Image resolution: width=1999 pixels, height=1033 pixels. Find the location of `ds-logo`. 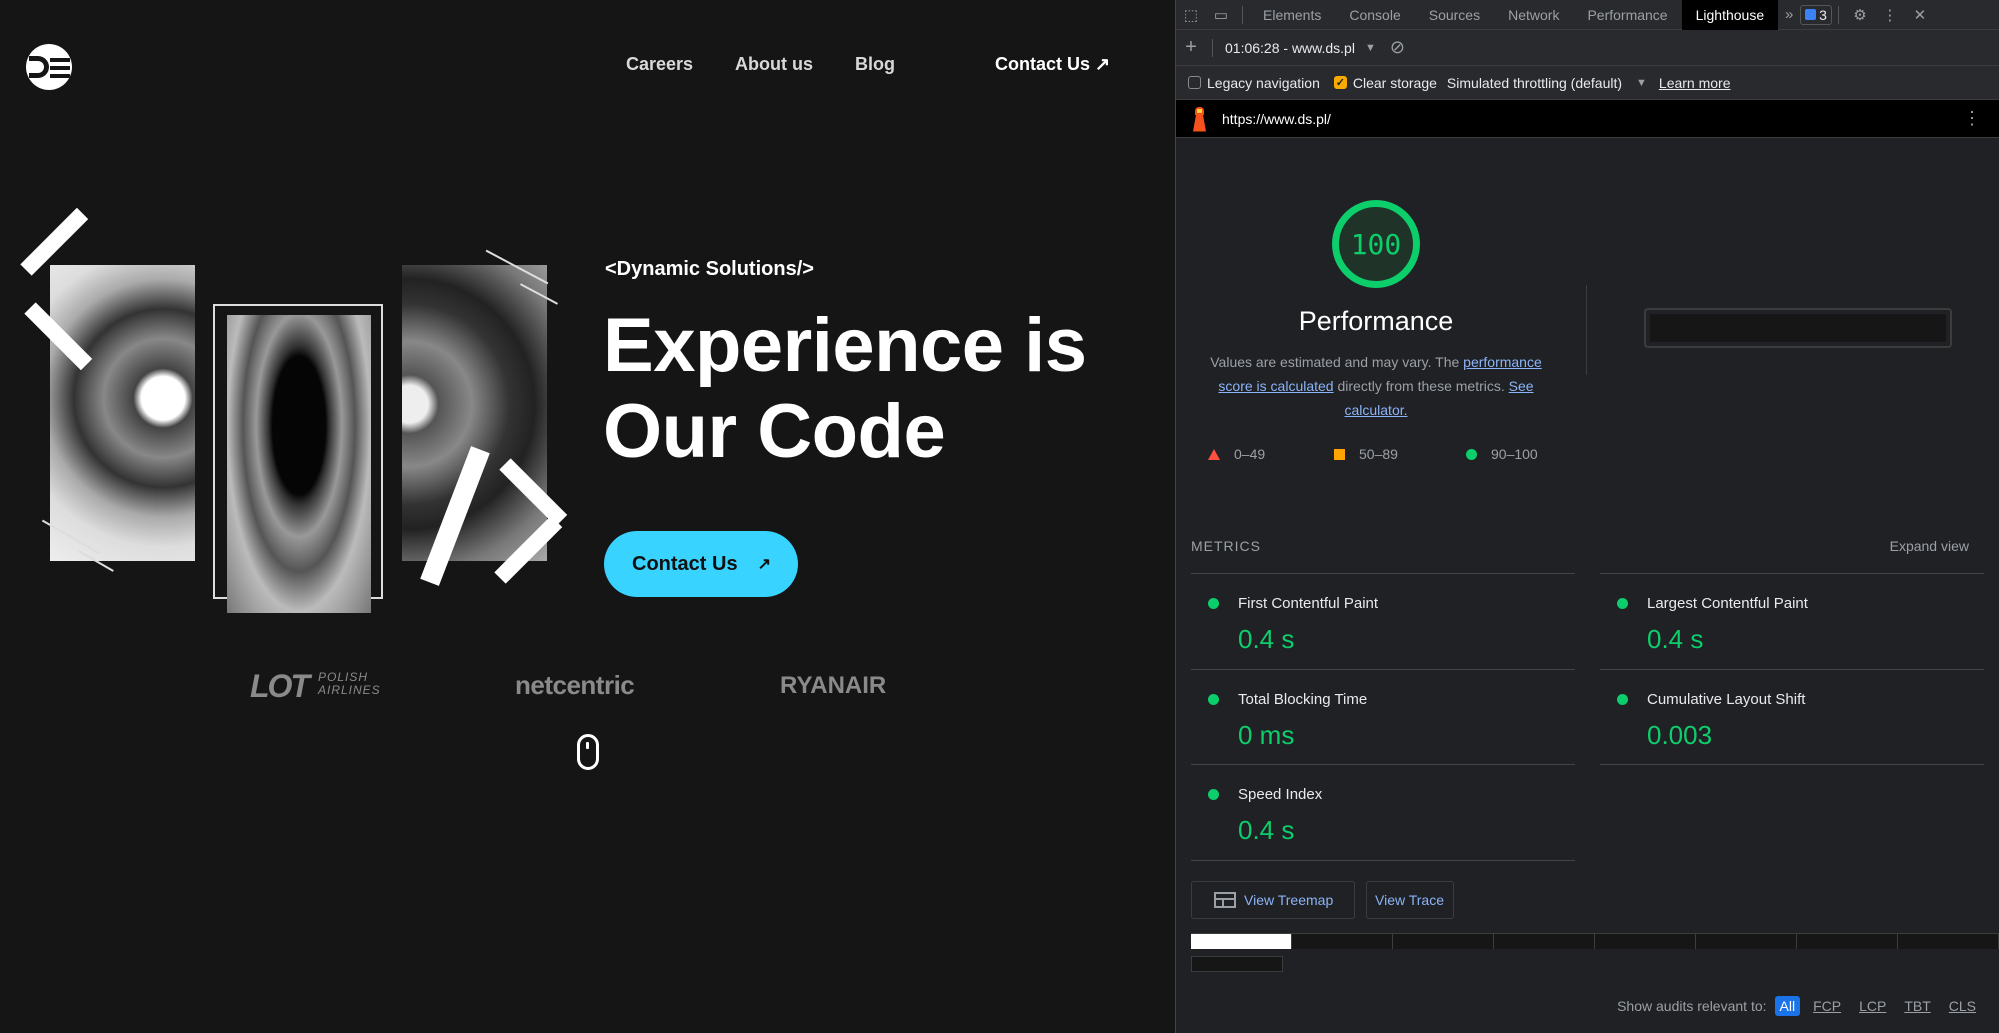

ds-logo is located at coordinates (49, 67).